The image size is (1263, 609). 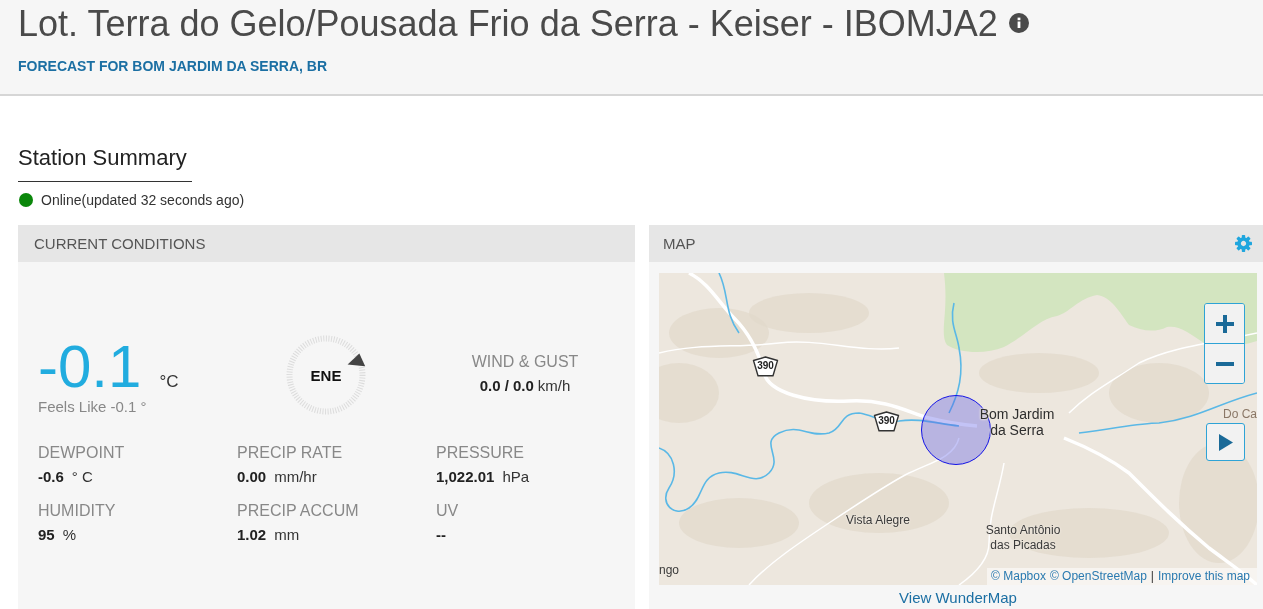 I want to click on attribution-link: © OpenStreetMap, so click(x=1098, y=576).